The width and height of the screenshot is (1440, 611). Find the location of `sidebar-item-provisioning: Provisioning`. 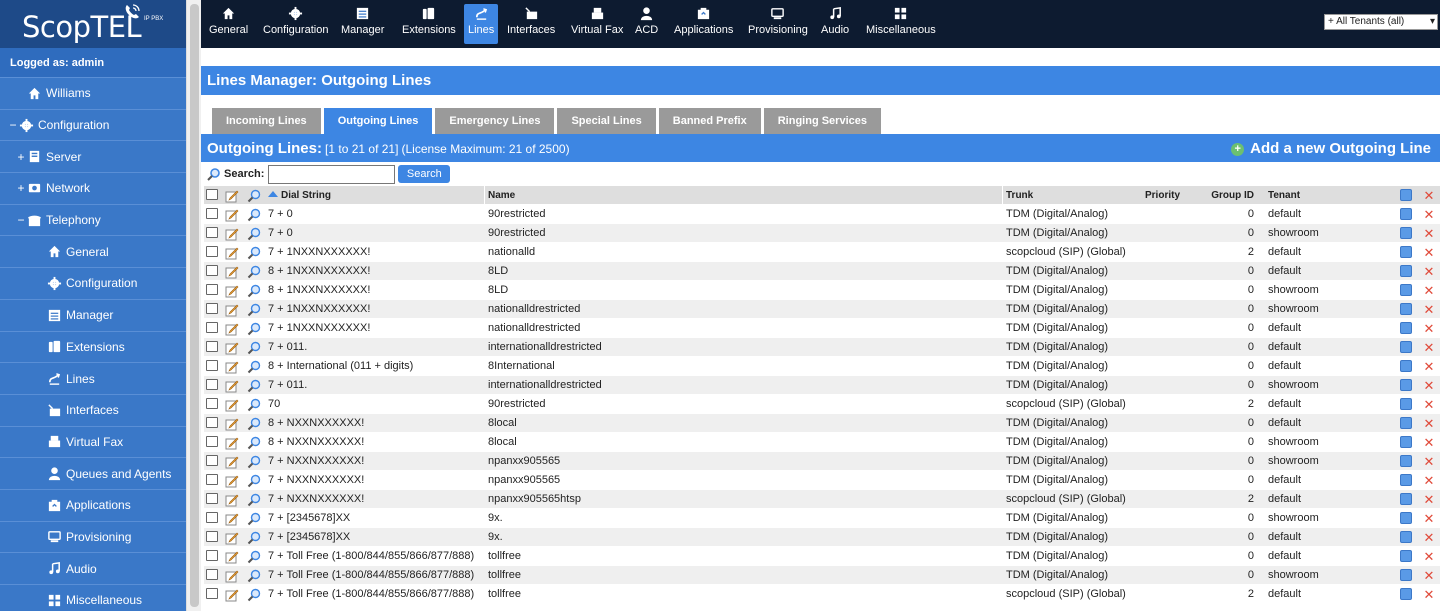

sidebar-item-provisioning: Provisioning is located at coordinates (93, 537).